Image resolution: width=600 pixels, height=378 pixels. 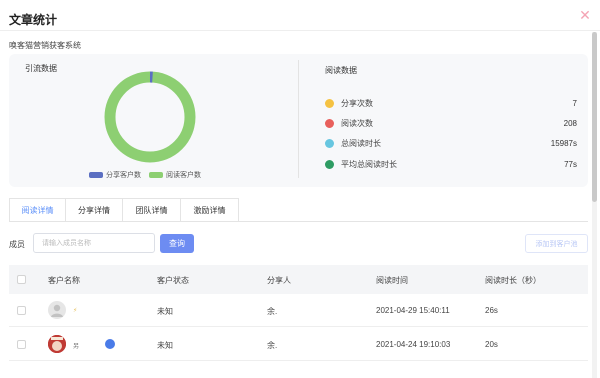 I want to click on table-row: ⚡ 未知 余. 2021-04-29 15:40:11 26s, so click(x=298, y=310).